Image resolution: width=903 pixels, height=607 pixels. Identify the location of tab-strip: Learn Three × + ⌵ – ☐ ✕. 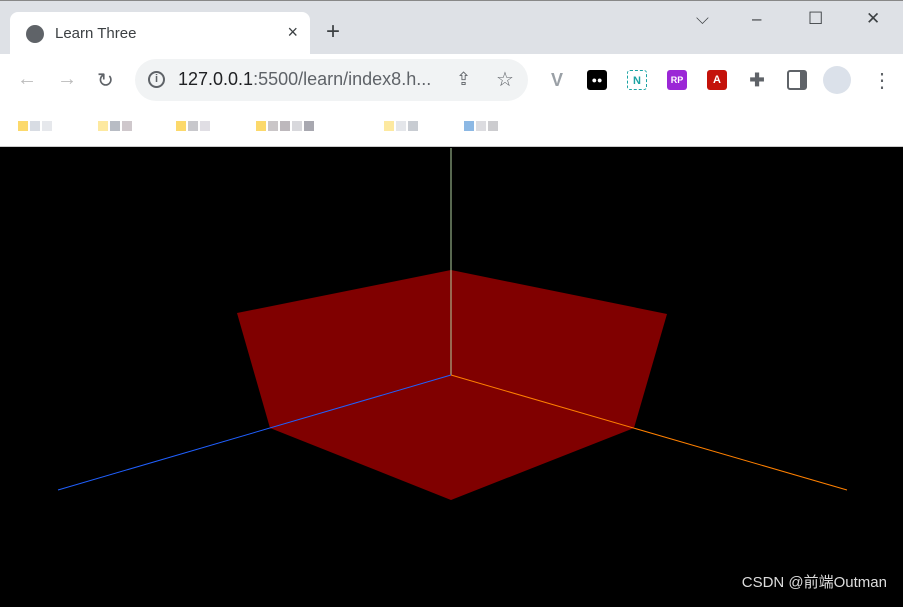
(451, 27).